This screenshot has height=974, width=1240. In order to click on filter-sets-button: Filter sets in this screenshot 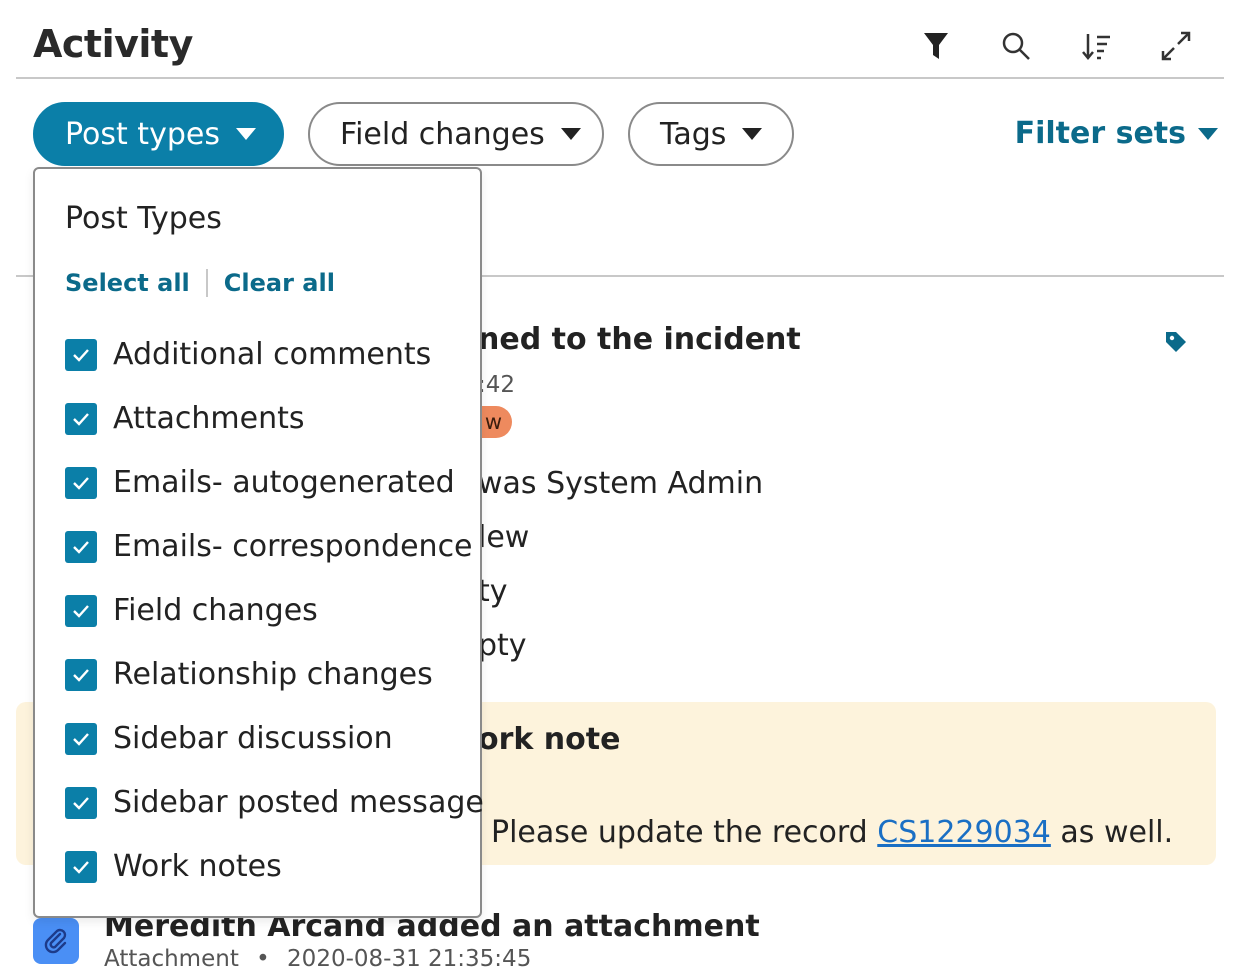, I will do `click(1116, 133)`.